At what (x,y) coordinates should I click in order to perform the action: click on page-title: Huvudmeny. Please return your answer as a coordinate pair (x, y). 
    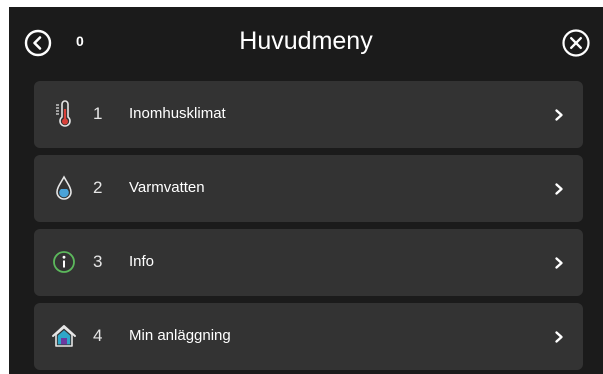
    Looking at the image, I should click on (306, 41).